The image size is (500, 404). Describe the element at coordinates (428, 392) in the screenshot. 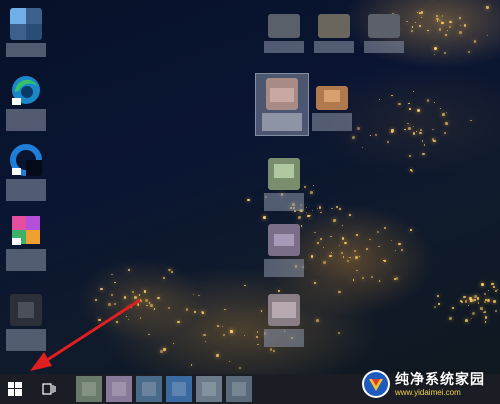

I see `watermark-url: www.yidaimei.com` at that location.